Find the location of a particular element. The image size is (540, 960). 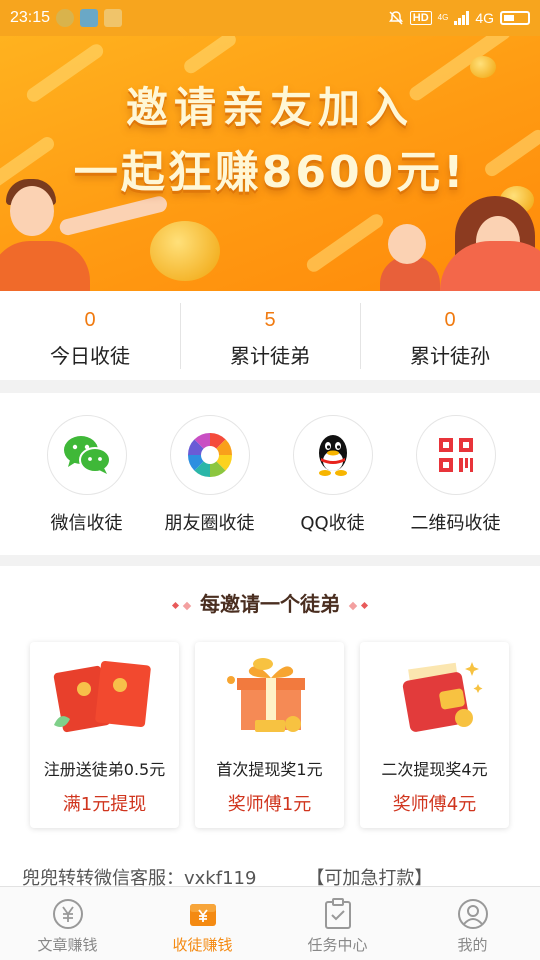

mute-icon is located at coordinates (395, 18).